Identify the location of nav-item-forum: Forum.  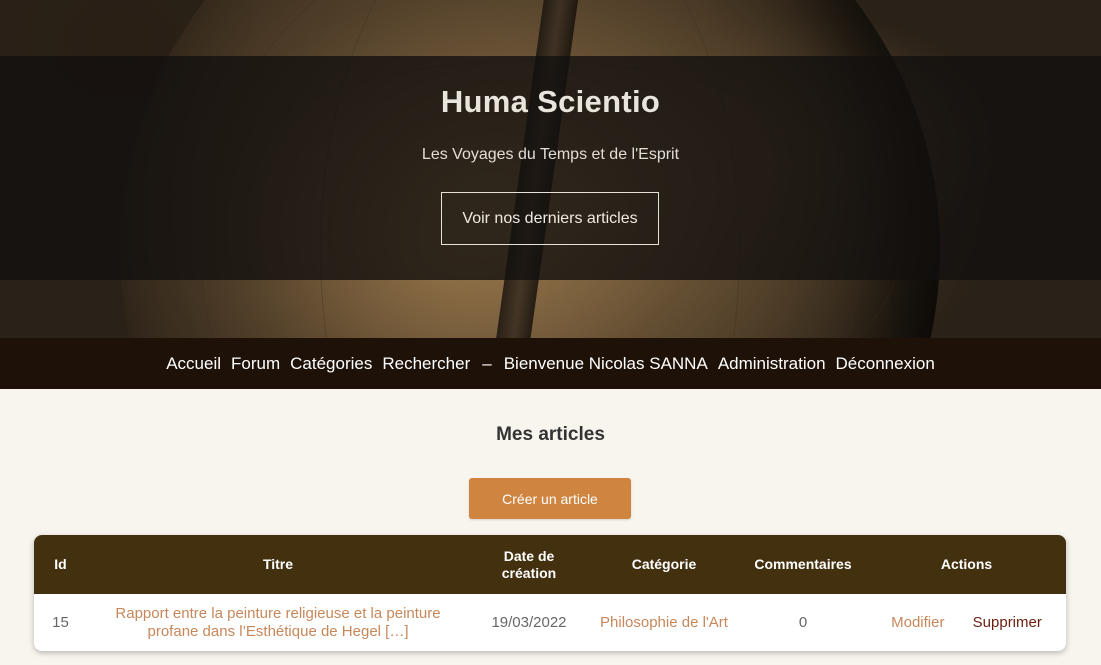
(255, 364).